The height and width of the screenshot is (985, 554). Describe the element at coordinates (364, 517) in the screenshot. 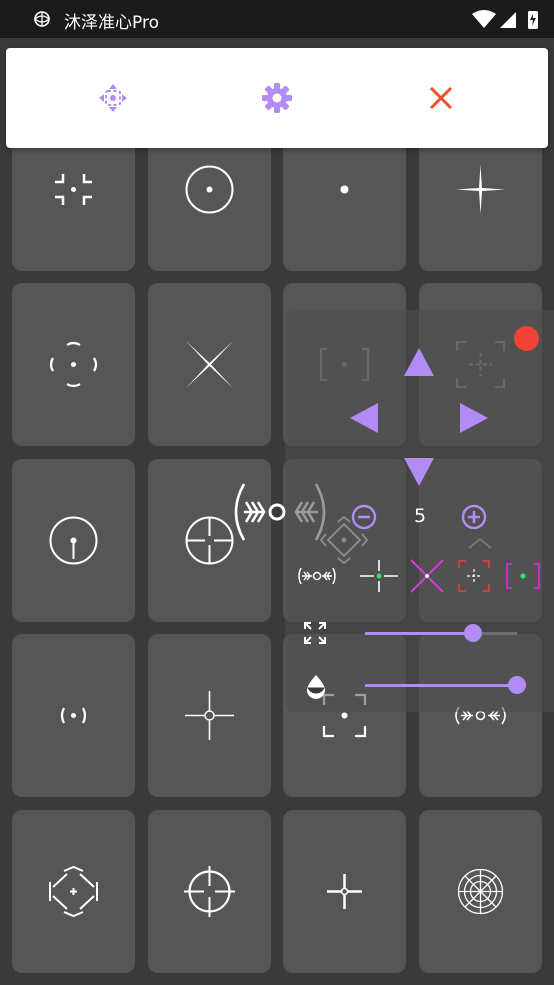

I see `decrease-size-button` at that location.